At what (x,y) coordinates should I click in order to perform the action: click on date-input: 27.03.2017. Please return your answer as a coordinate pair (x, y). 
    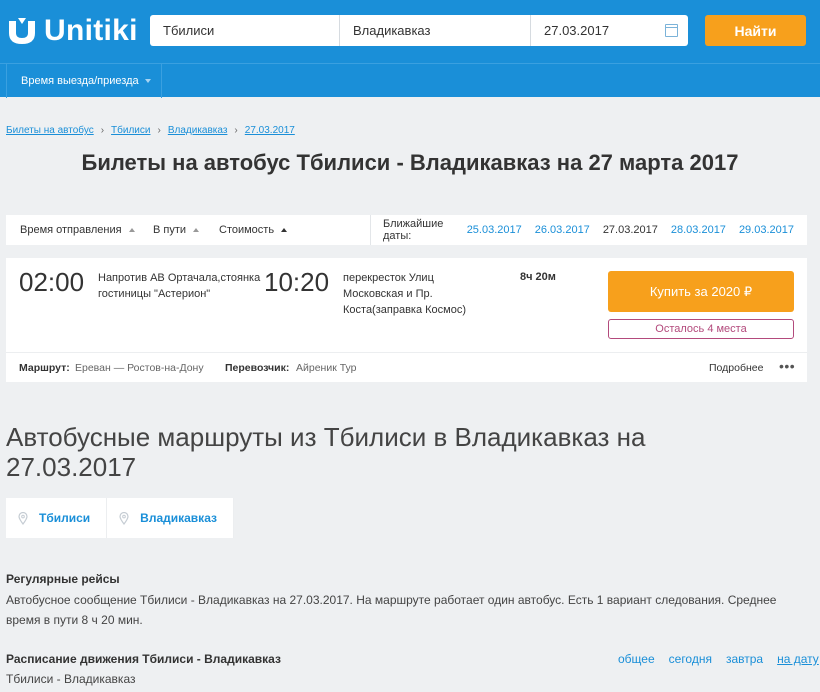
    Looking at the image, I should click on (609, 30).